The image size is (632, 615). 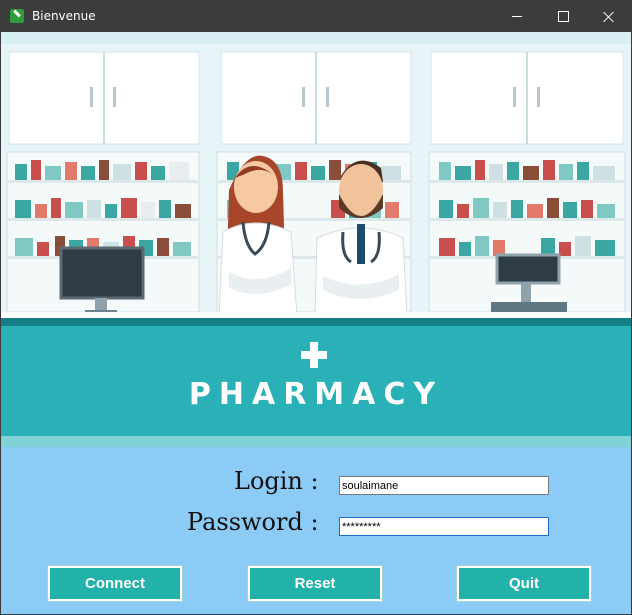 I want to click on login-input, so click(x=444, y=485).